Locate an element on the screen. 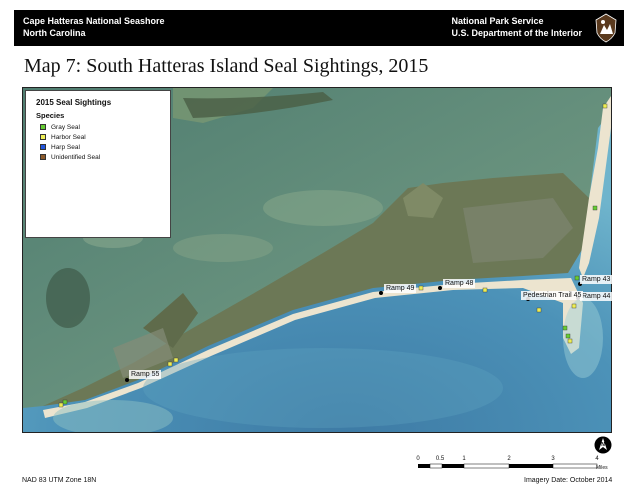 The height and width of the screenshot is (493, 638). ramp-label: Ramp 55 is located at coordinates (145, 374).